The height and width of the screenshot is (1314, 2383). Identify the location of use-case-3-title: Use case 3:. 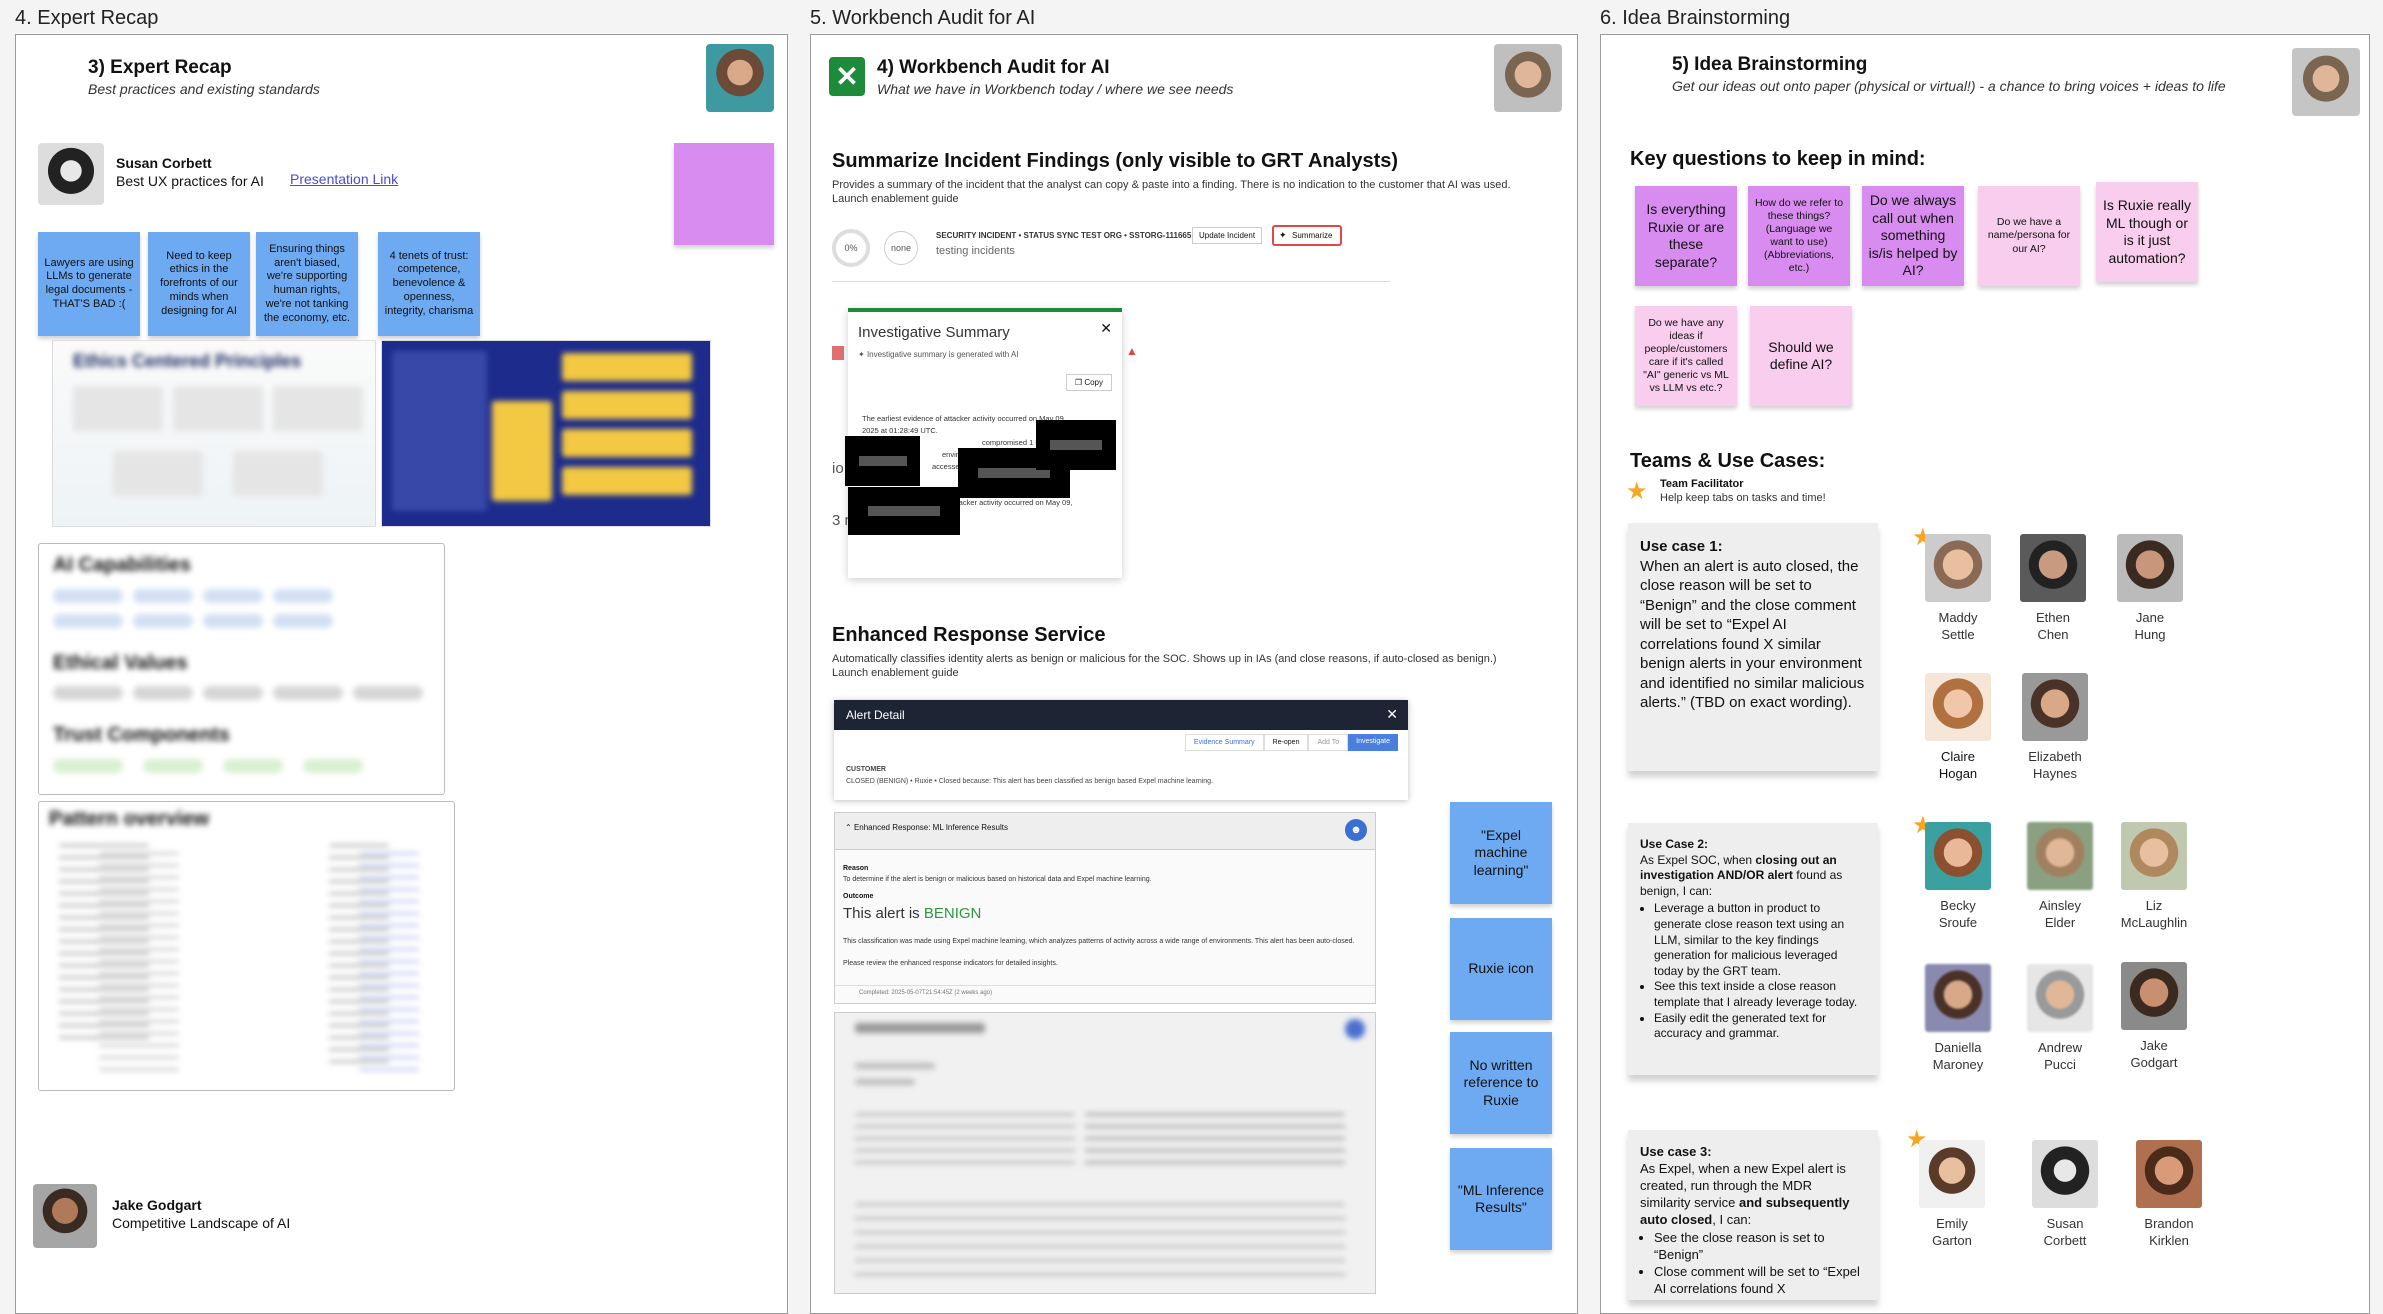
(1676, 1151).